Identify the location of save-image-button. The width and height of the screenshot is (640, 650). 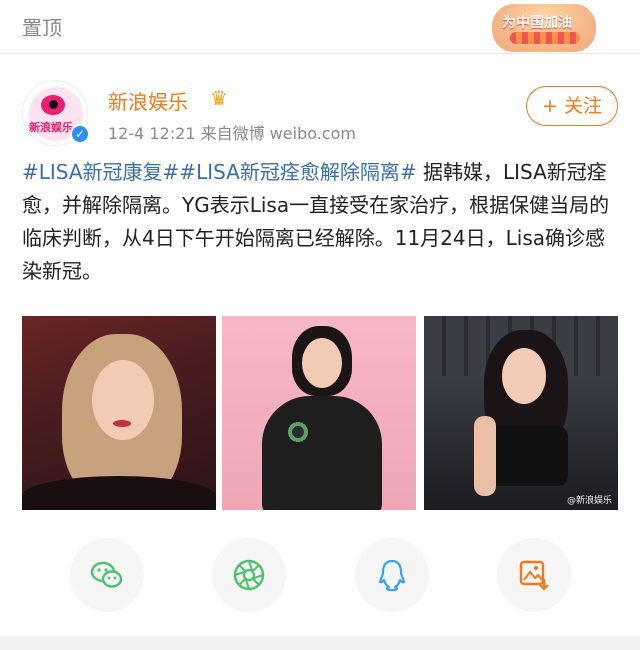
(534, 575).